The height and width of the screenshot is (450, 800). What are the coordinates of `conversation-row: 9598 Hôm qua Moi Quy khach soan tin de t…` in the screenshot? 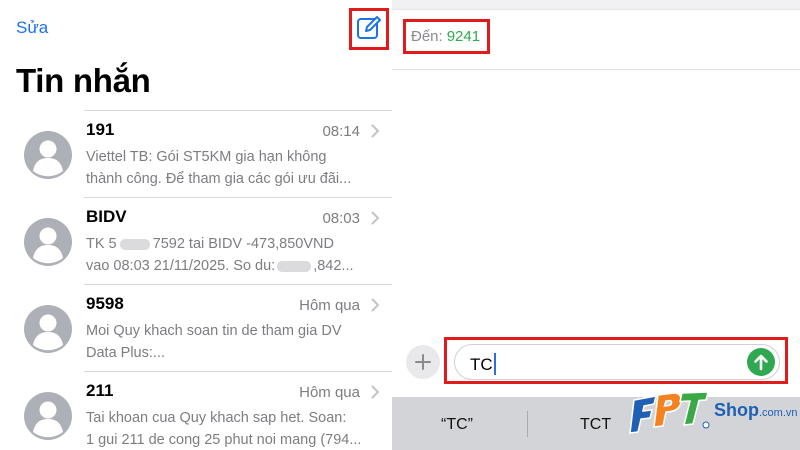 It's located at (196, 327).